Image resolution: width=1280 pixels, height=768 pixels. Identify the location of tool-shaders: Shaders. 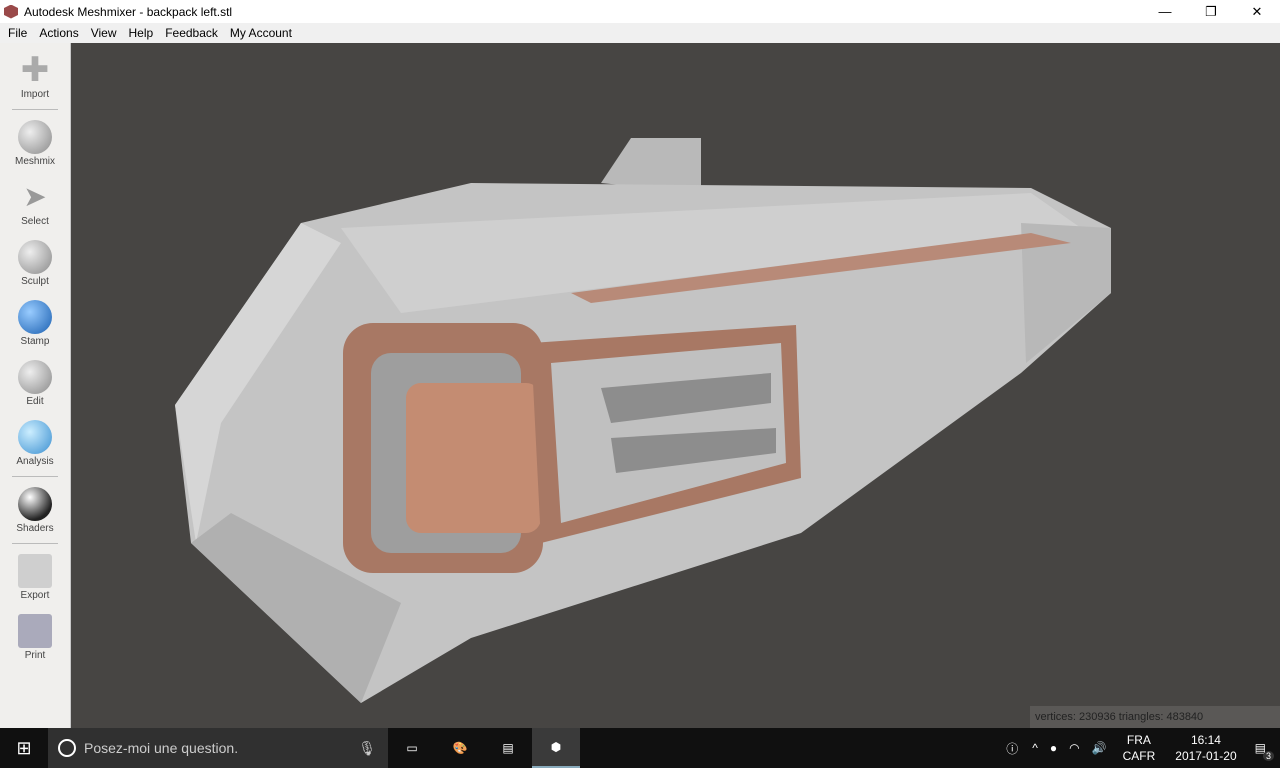
(35, 510).